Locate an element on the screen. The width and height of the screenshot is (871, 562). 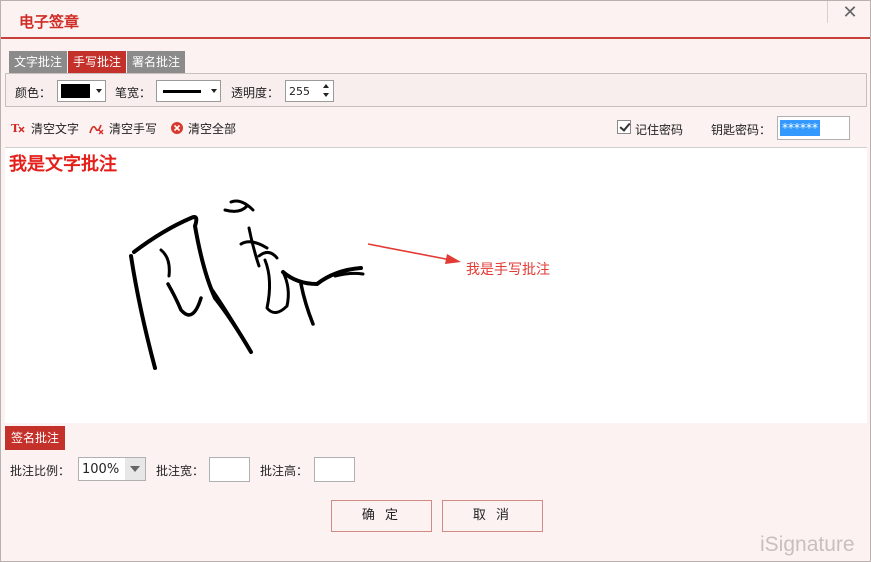
opacity-value: 255 is located at coordinates (299, 91).